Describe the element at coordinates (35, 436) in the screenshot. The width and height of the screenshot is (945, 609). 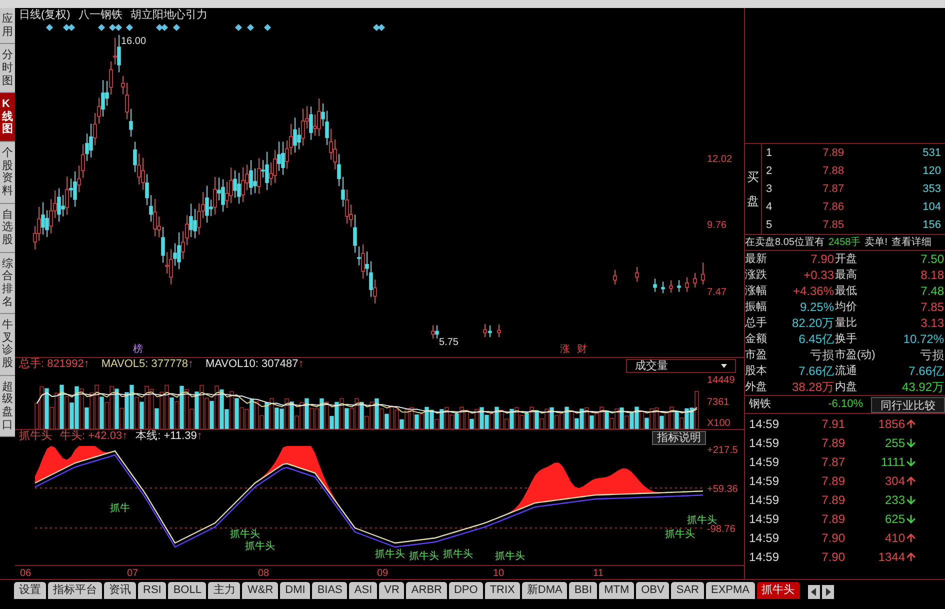
I see `indicator-reading: 抓牛头` at that location.